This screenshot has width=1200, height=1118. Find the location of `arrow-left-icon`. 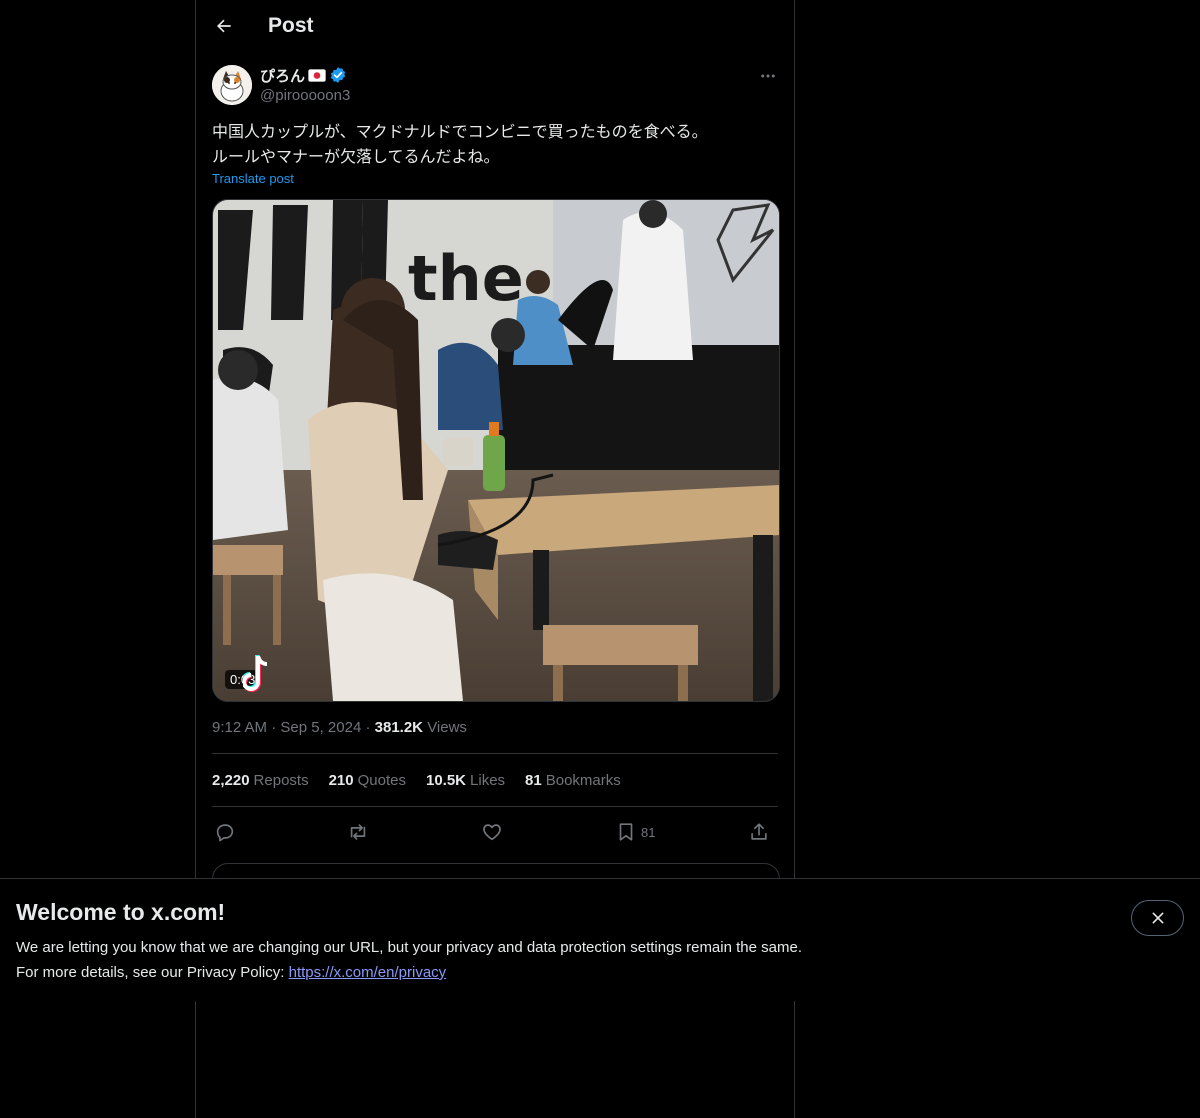

arrow-left-icon is located at coordinates (224, 26).